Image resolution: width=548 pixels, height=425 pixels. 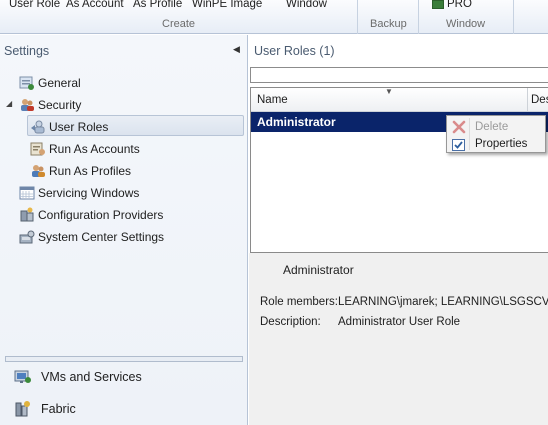 What do you see at coordinates (38, 171) in the screenshot?
I see `run-as-profiles-icon` at bounding box center [38, 171].